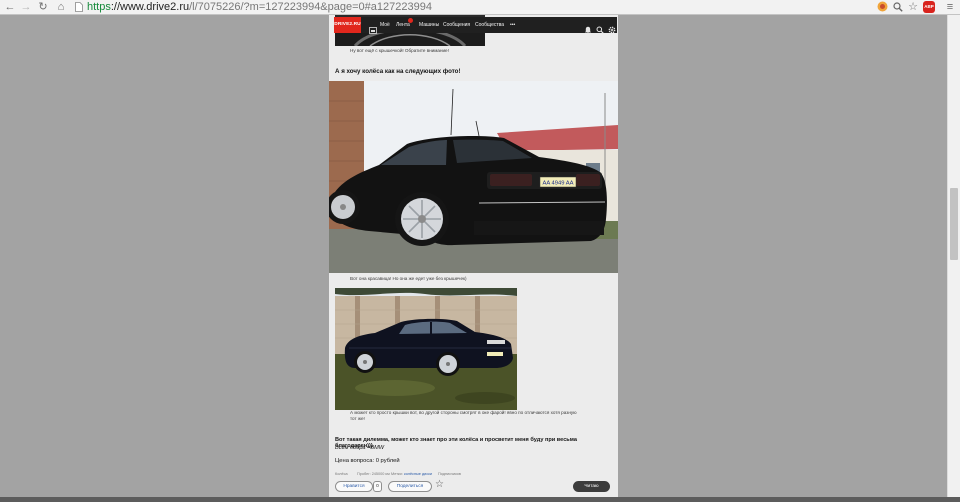  What do you see at coordinates (385, 25) in the screenshot?
I see `nav-item-mine: Моё` at bounding box center [385, 25].